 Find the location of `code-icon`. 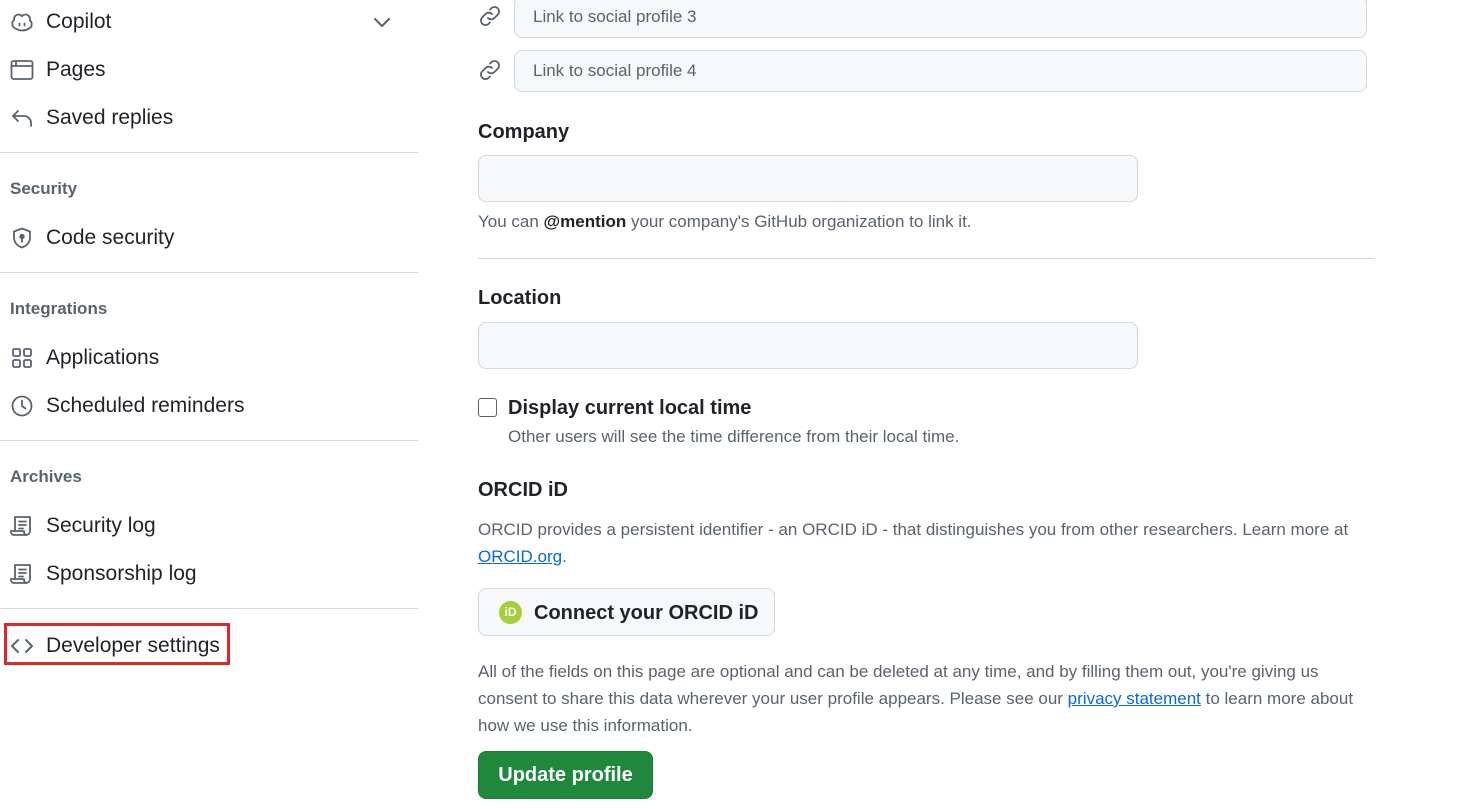

code-icon is located at coordinates (22, 646).